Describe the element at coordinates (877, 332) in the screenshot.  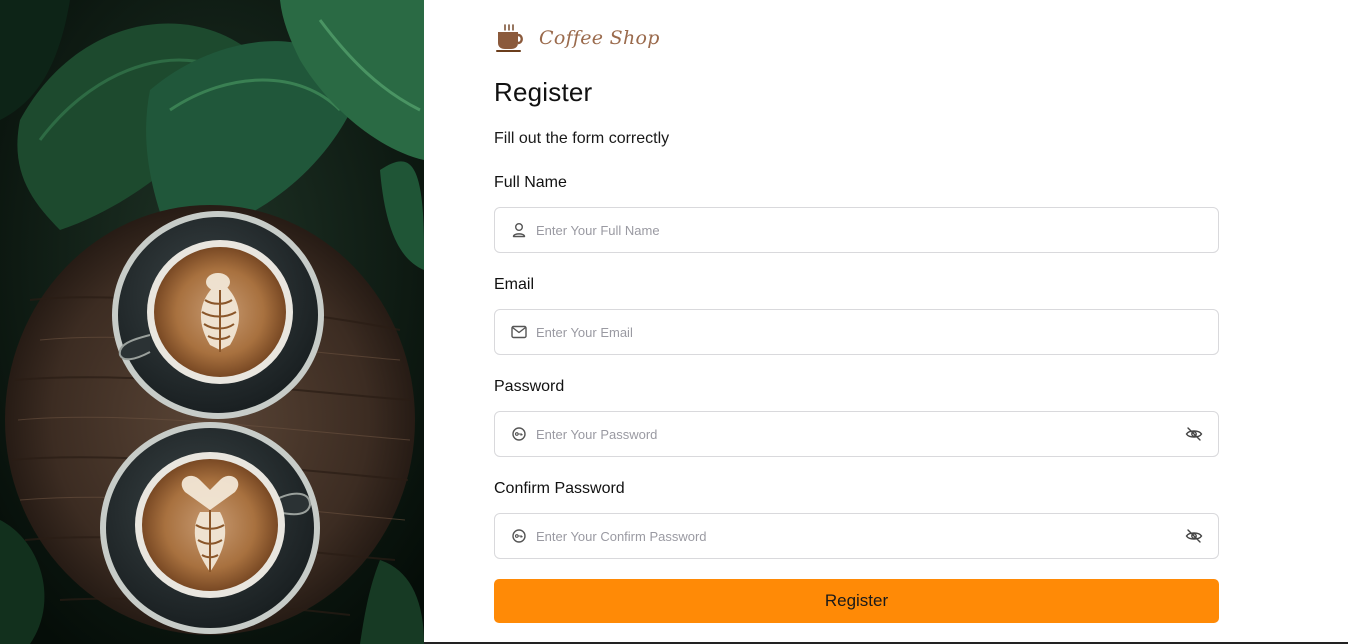
I see `email-input` at that location.